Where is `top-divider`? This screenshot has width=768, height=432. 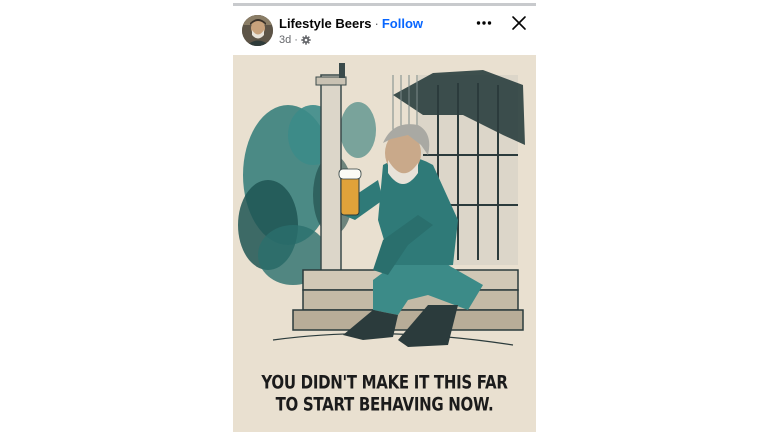
top-divider is located at coordinates (384, 4).